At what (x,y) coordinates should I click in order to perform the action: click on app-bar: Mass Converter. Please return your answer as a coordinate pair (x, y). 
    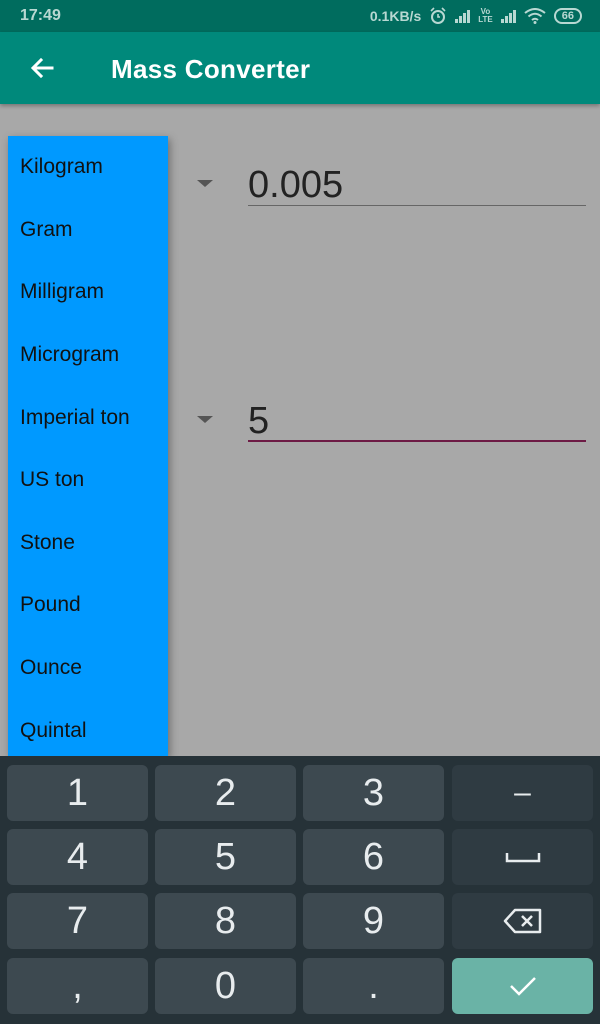
    Looking at the image, I should click on (300, 68).